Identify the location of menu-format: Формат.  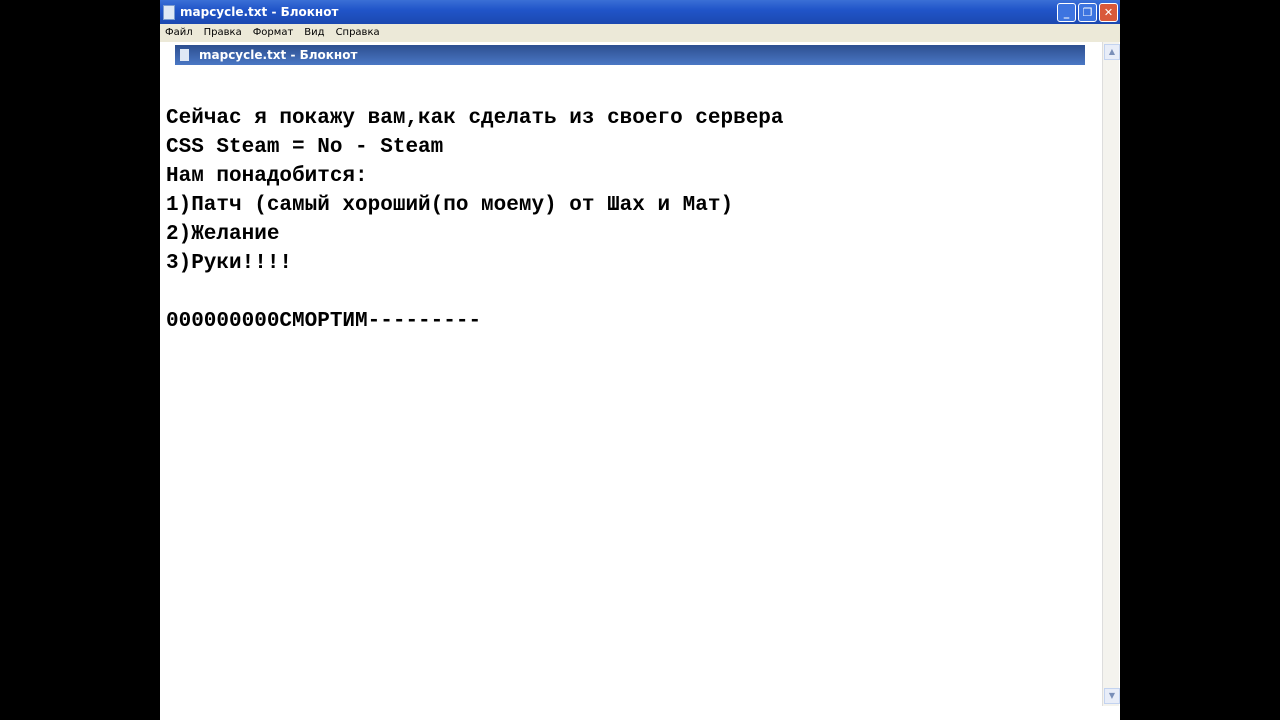
(273, 32).